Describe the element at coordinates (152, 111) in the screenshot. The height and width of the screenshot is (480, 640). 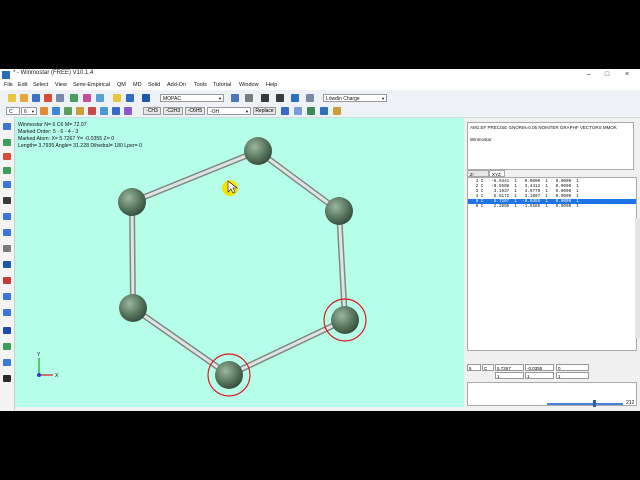
I see `ch3-button: -CH3` at that location.